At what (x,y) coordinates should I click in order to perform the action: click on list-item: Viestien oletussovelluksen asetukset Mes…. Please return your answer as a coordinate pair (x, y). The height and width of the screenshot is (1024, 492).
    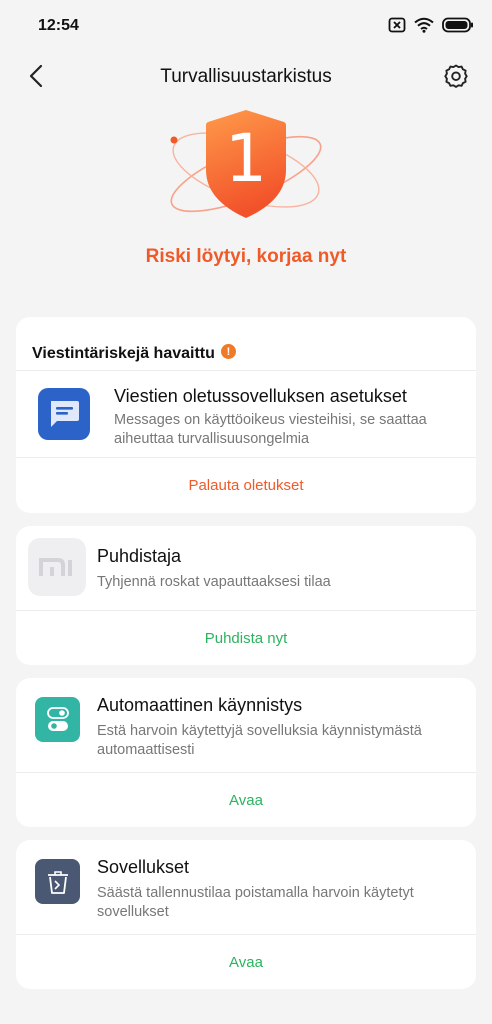
    Looking at the image, I should click on (246, 414).